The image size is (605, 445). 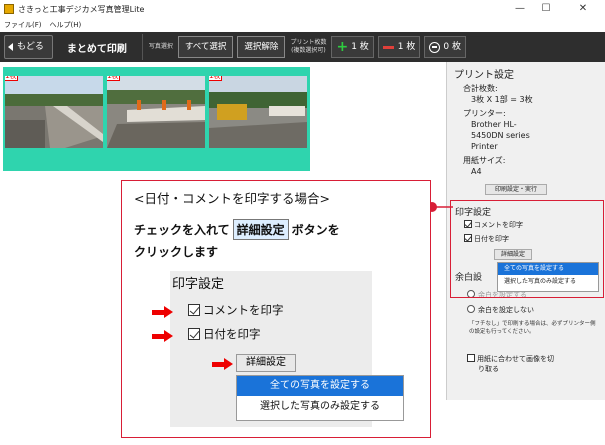 What do you see at coordinates (480, 88) in the screenshot?
I see `total-label: 合計枚数:` at bounding box center [480, 88].